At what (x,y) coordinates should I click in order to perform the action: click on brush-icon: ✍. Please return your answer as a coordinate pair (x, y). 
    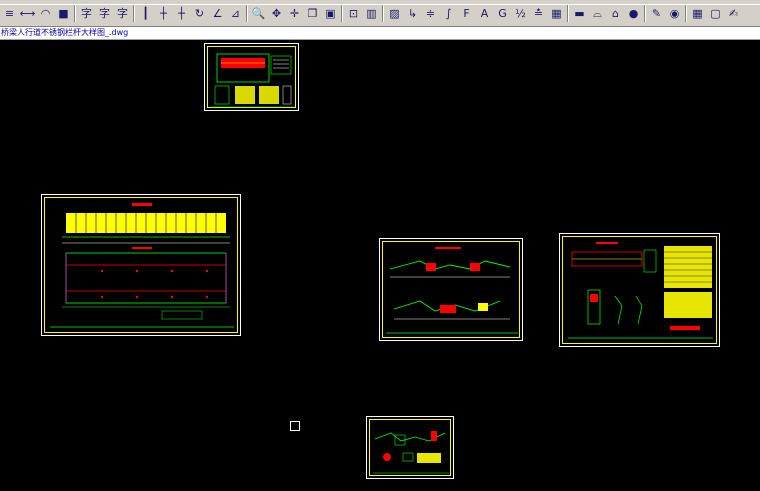
    Looking at the image, I should click on (733, 13).